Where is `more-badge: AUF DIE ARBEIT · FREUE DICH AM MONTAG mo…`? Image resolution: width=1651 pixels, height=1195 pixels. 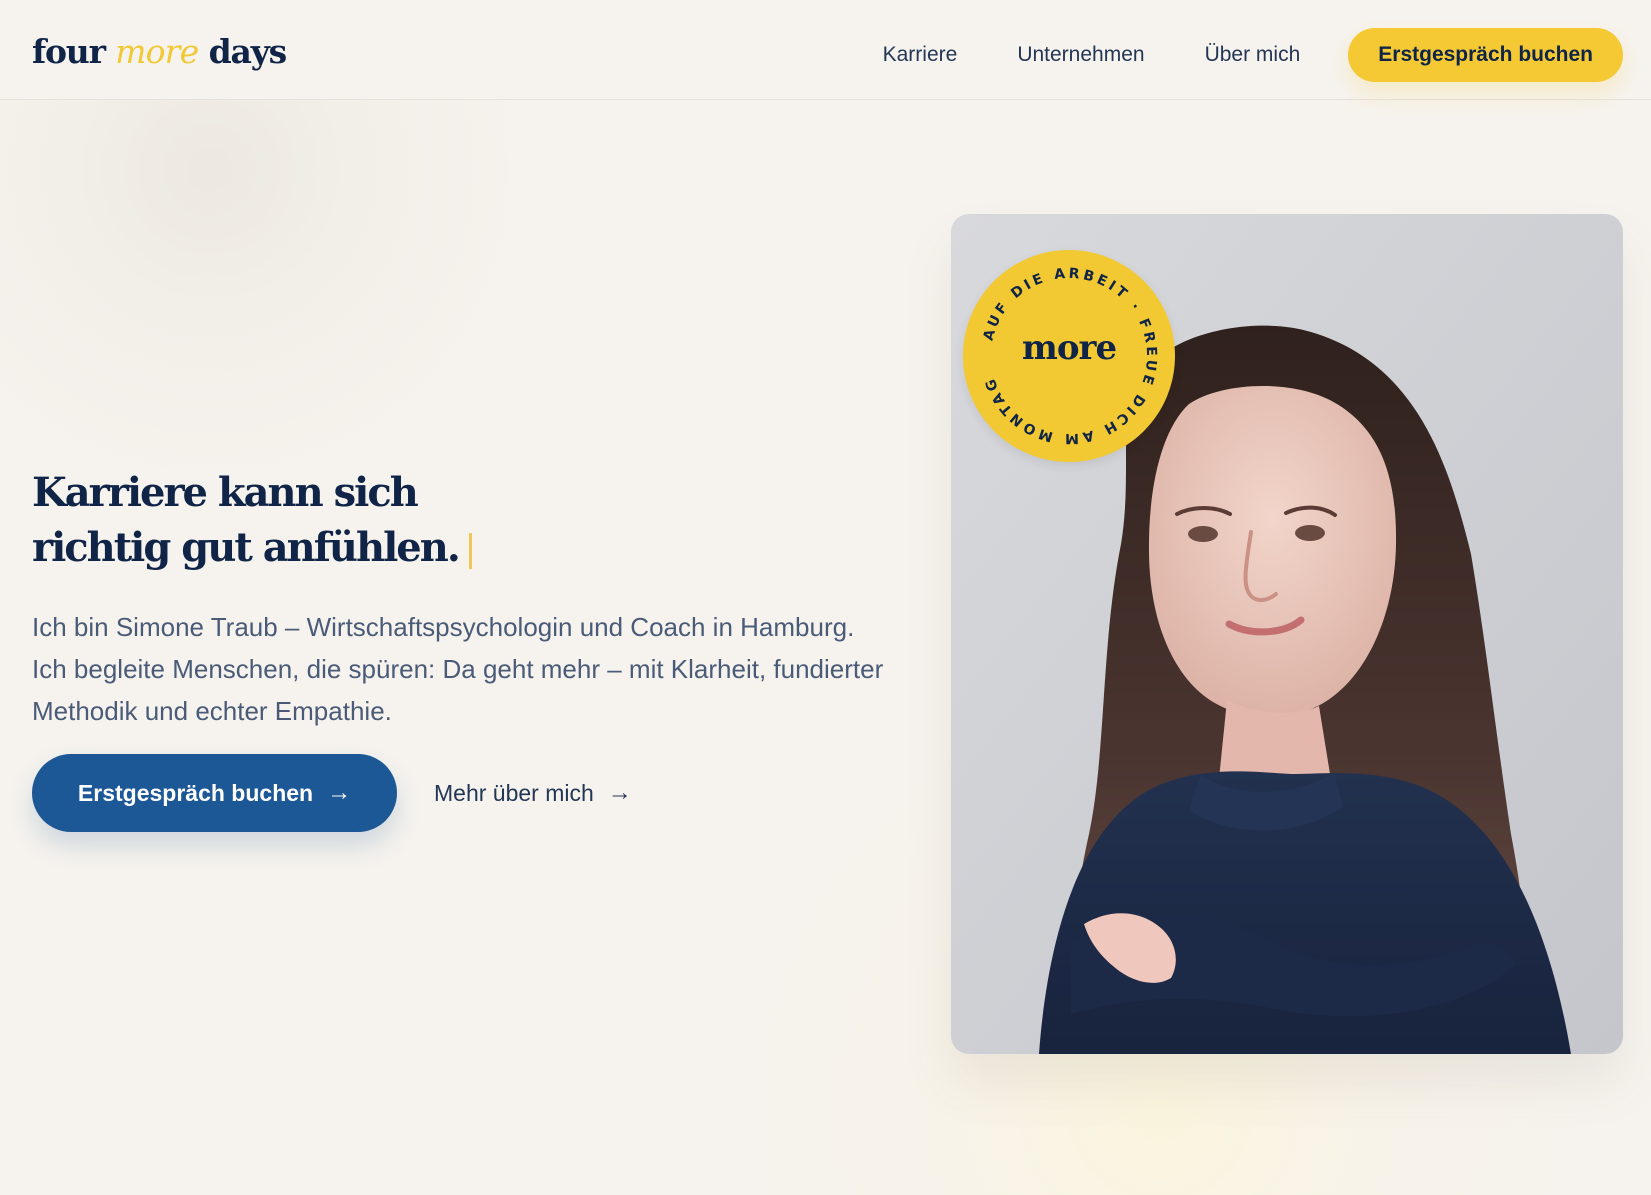
more-badge: AUF DIE ARBEIT · FREUE DICH AM MONTAG mo… is located at coordinates (1069, 356).